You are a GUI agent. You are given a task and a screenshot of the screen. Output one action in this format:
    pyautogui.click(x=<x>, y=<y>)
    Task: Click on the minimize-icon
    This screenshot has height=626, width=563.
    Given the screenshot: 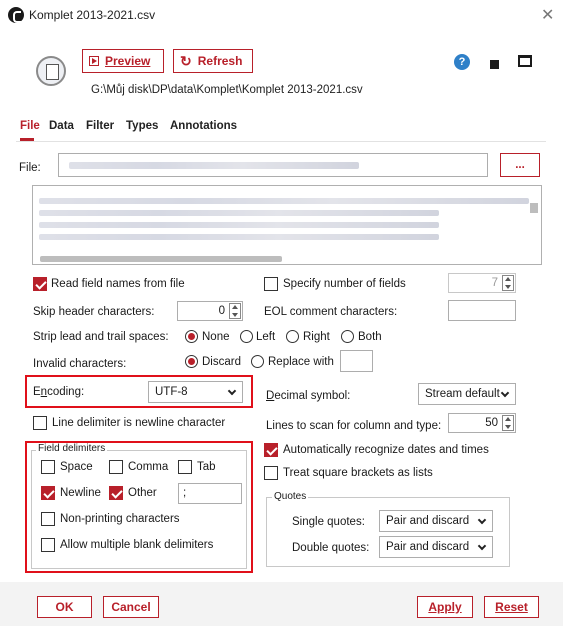 What is the action you would take?
    pyautogui.click(x=494, y=64)
    